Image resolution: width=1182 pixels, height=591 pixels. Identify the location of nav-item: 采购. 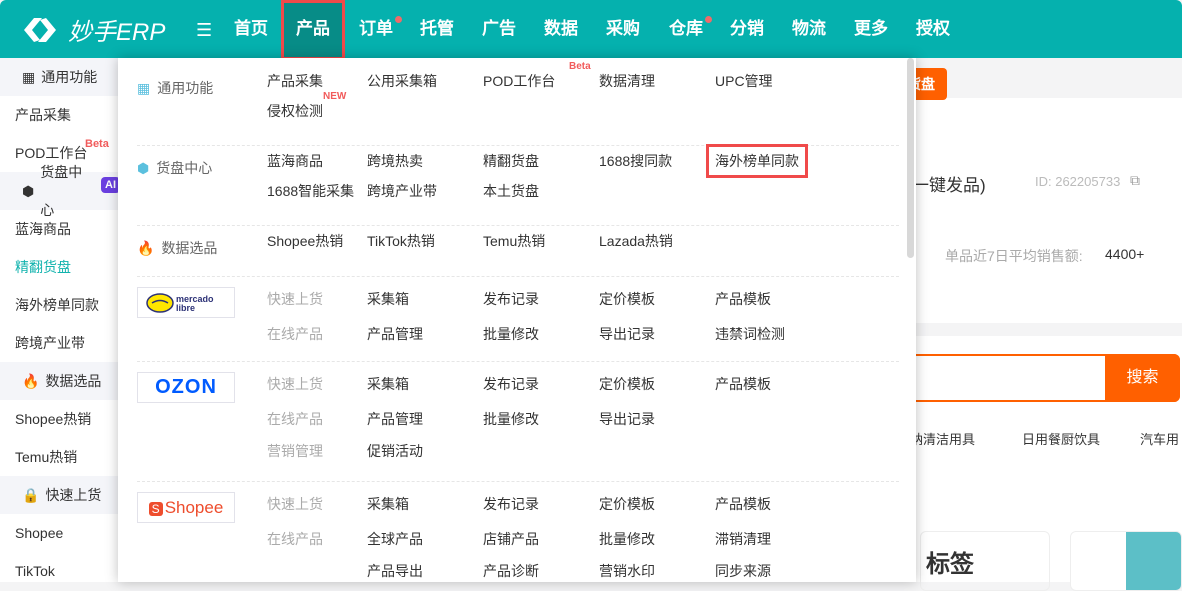
(623, 29).